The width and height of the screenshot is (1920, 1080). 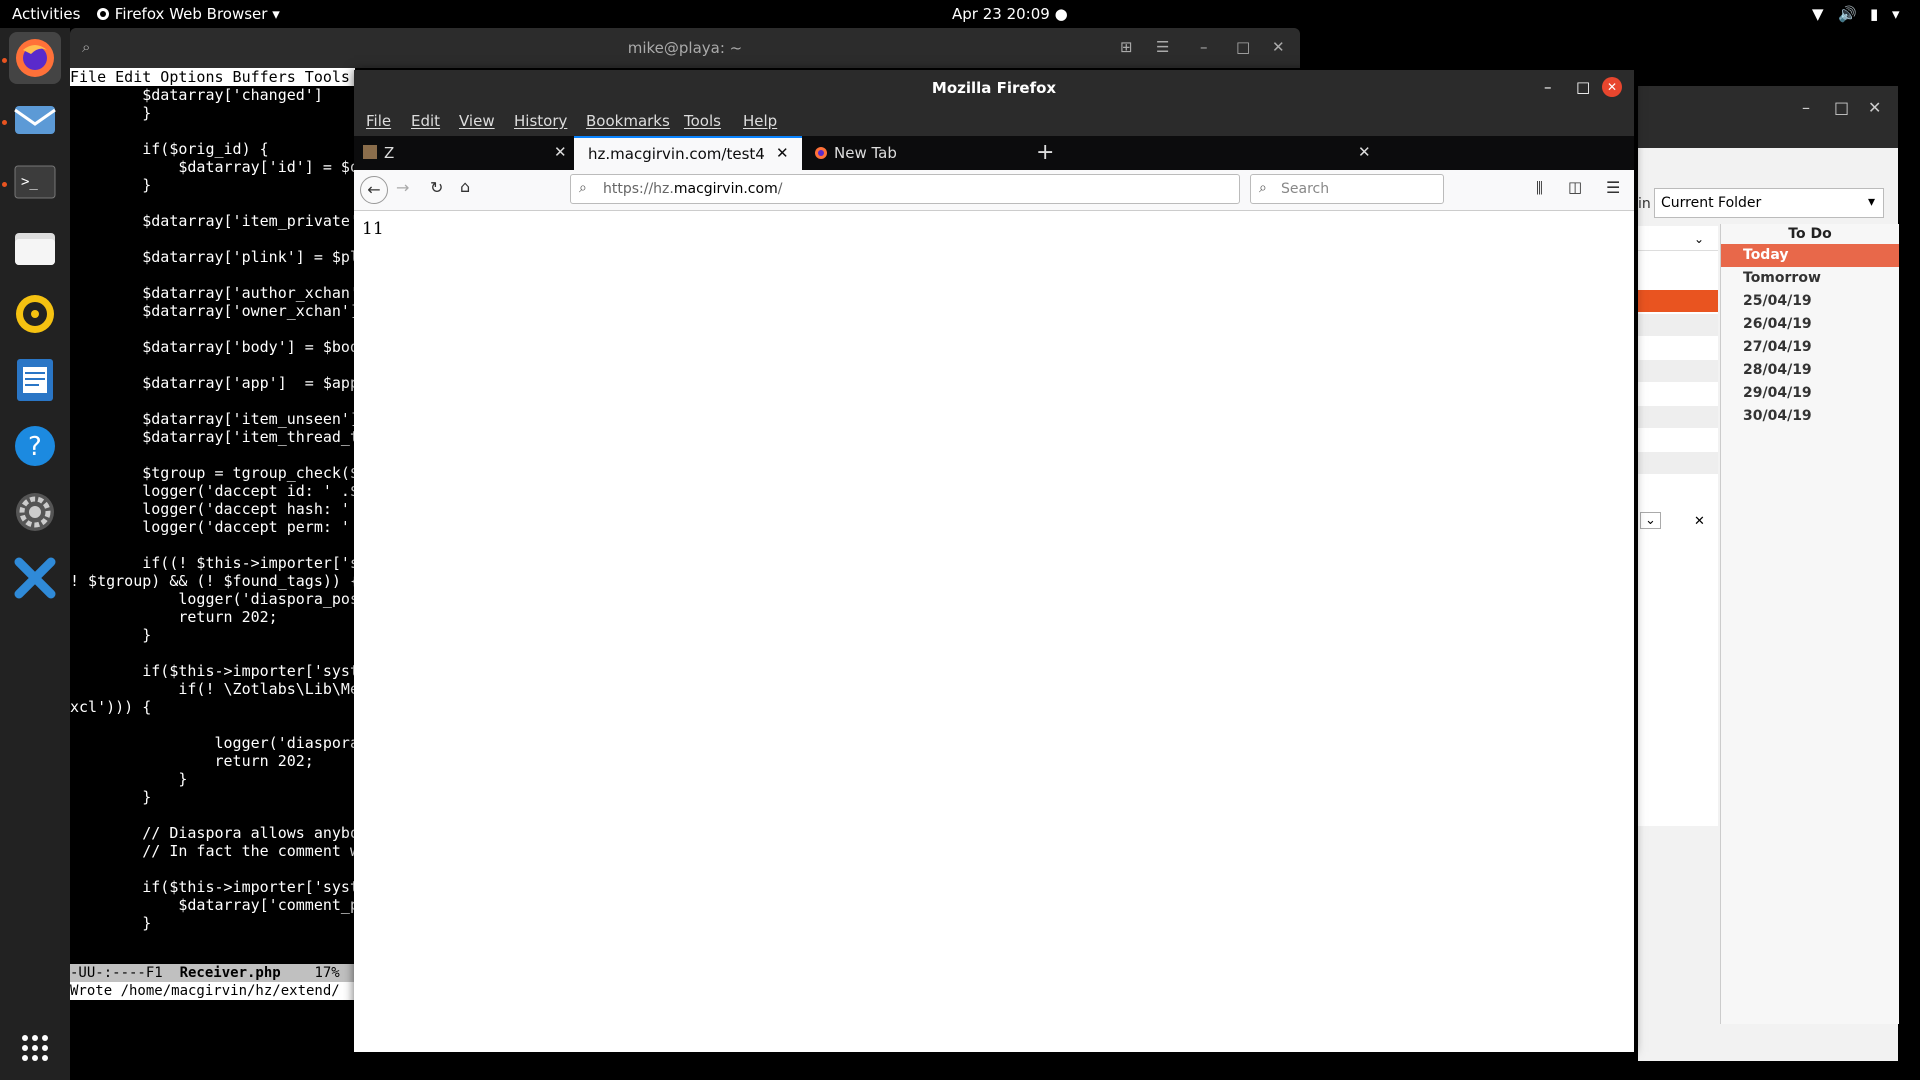 I want to click on search-placeholder: Search, so click(x=1305, y=189).